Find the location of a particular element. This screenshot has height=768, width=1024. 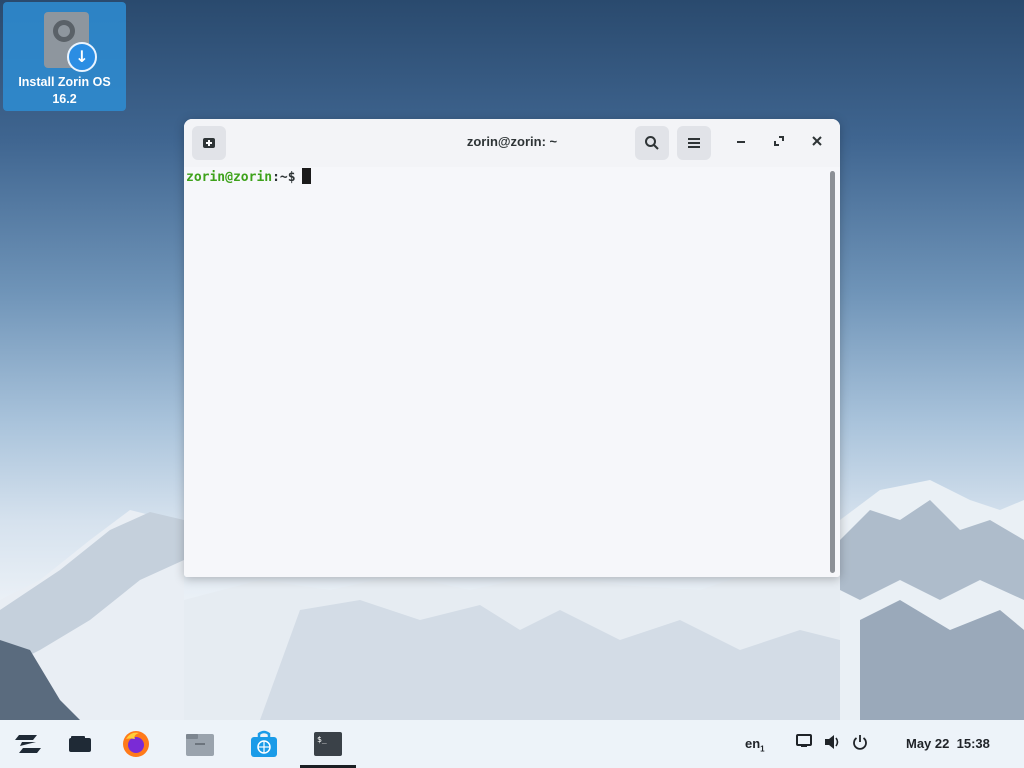

terminal-icon: $_ is located at coordinates (328, 744).